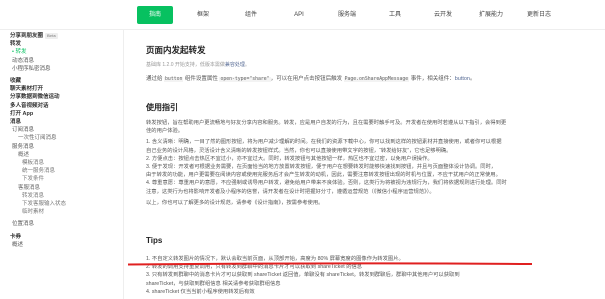 This screenshot has height=299, width=605. What do you see at coordinates (61, 196) in the screenshot?
I see `sidebar-item: 转发消息` at bounding box center [61, 196].